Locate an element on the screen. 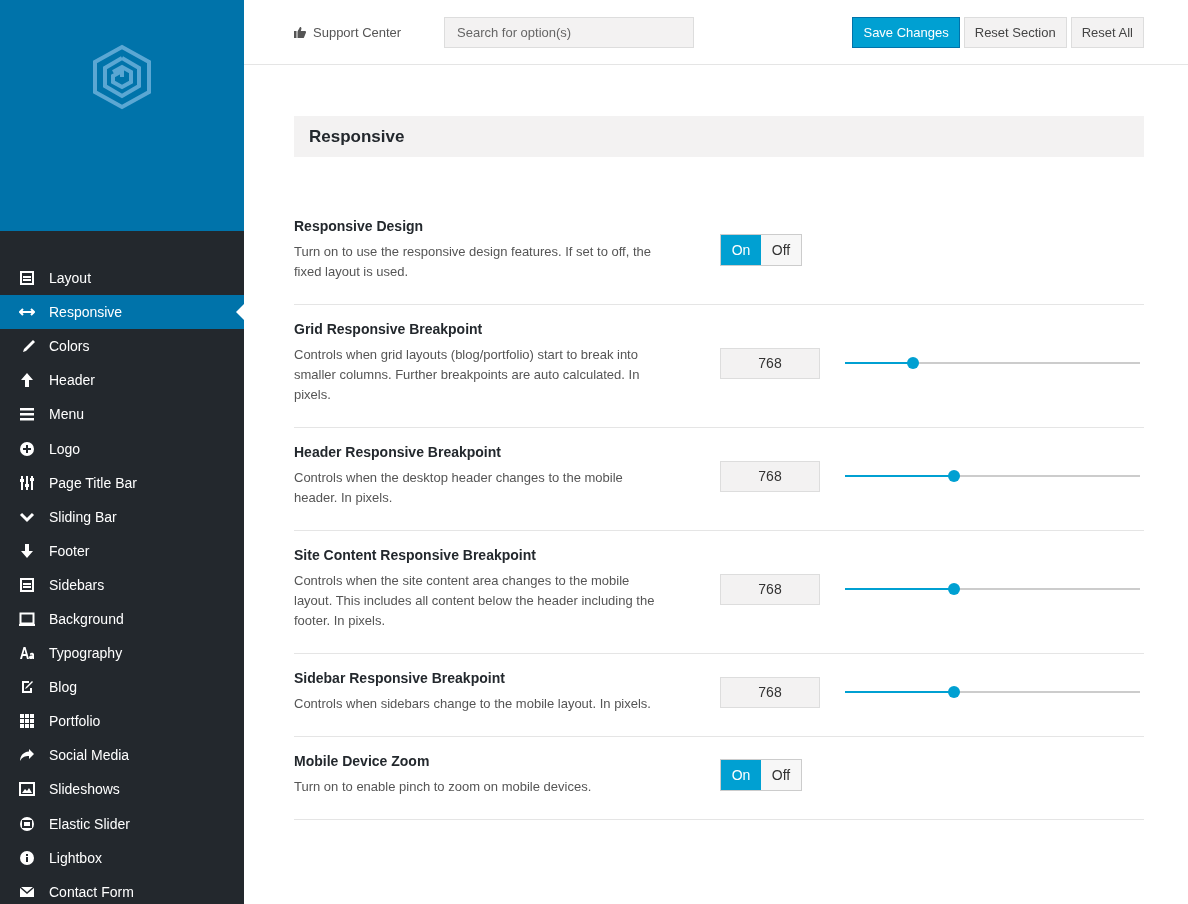 The height and width of the screenshot is (904, 1188). grid-icon is located at coordinates (27, 721).